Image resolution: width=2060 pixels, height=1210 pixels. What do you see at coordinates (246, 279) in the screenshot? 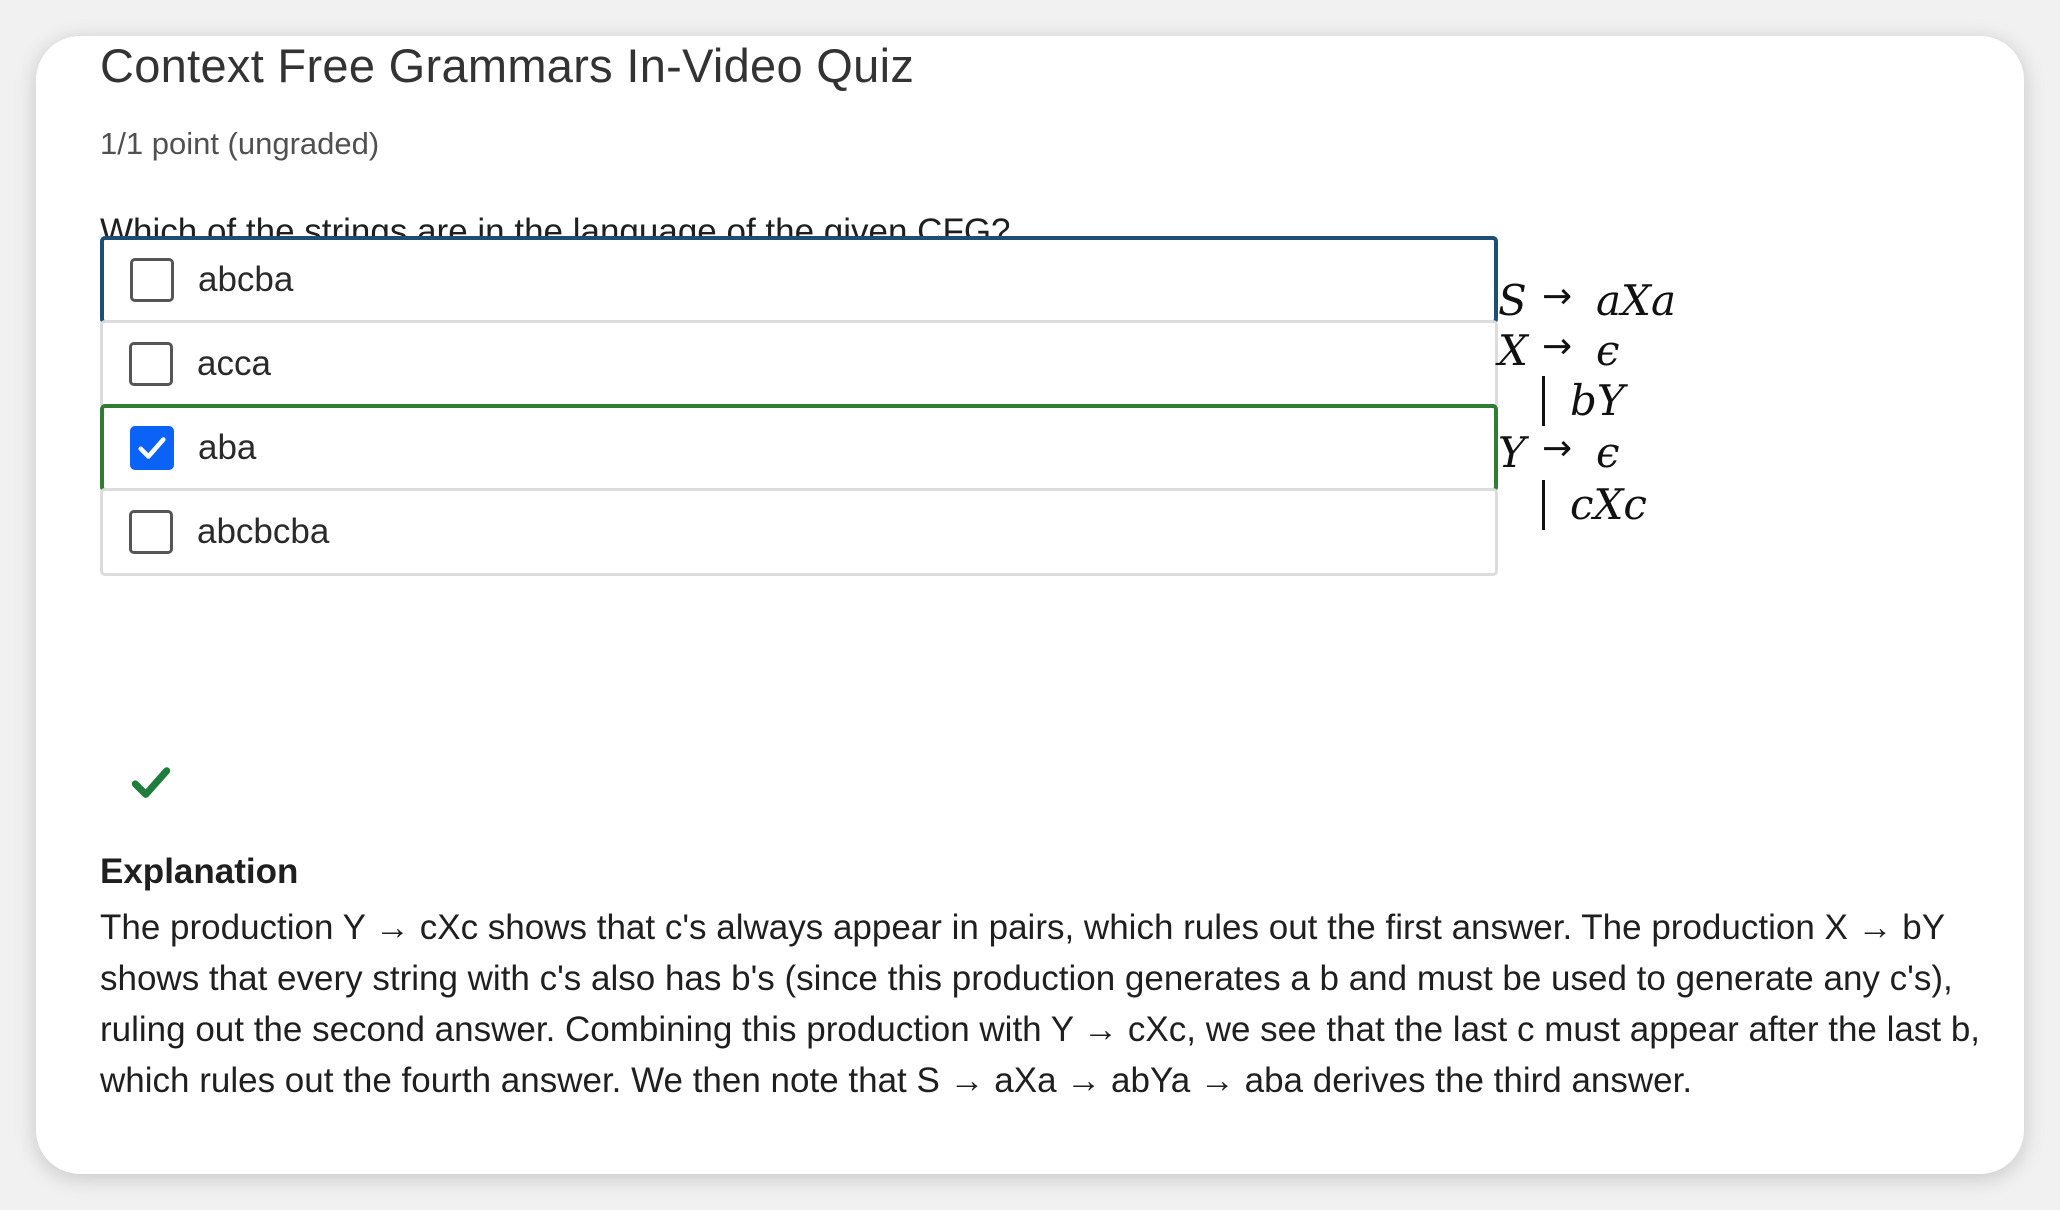
I see `option-label: abcba` at bounding box center [246, 279].